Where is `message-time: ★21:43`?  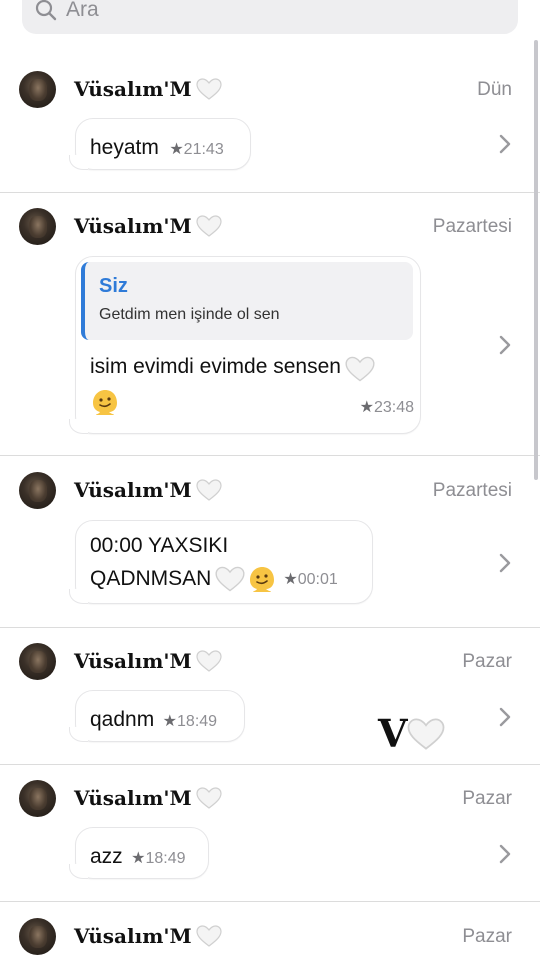 message-time: ★21:43 is located at coordinates (196, 149).